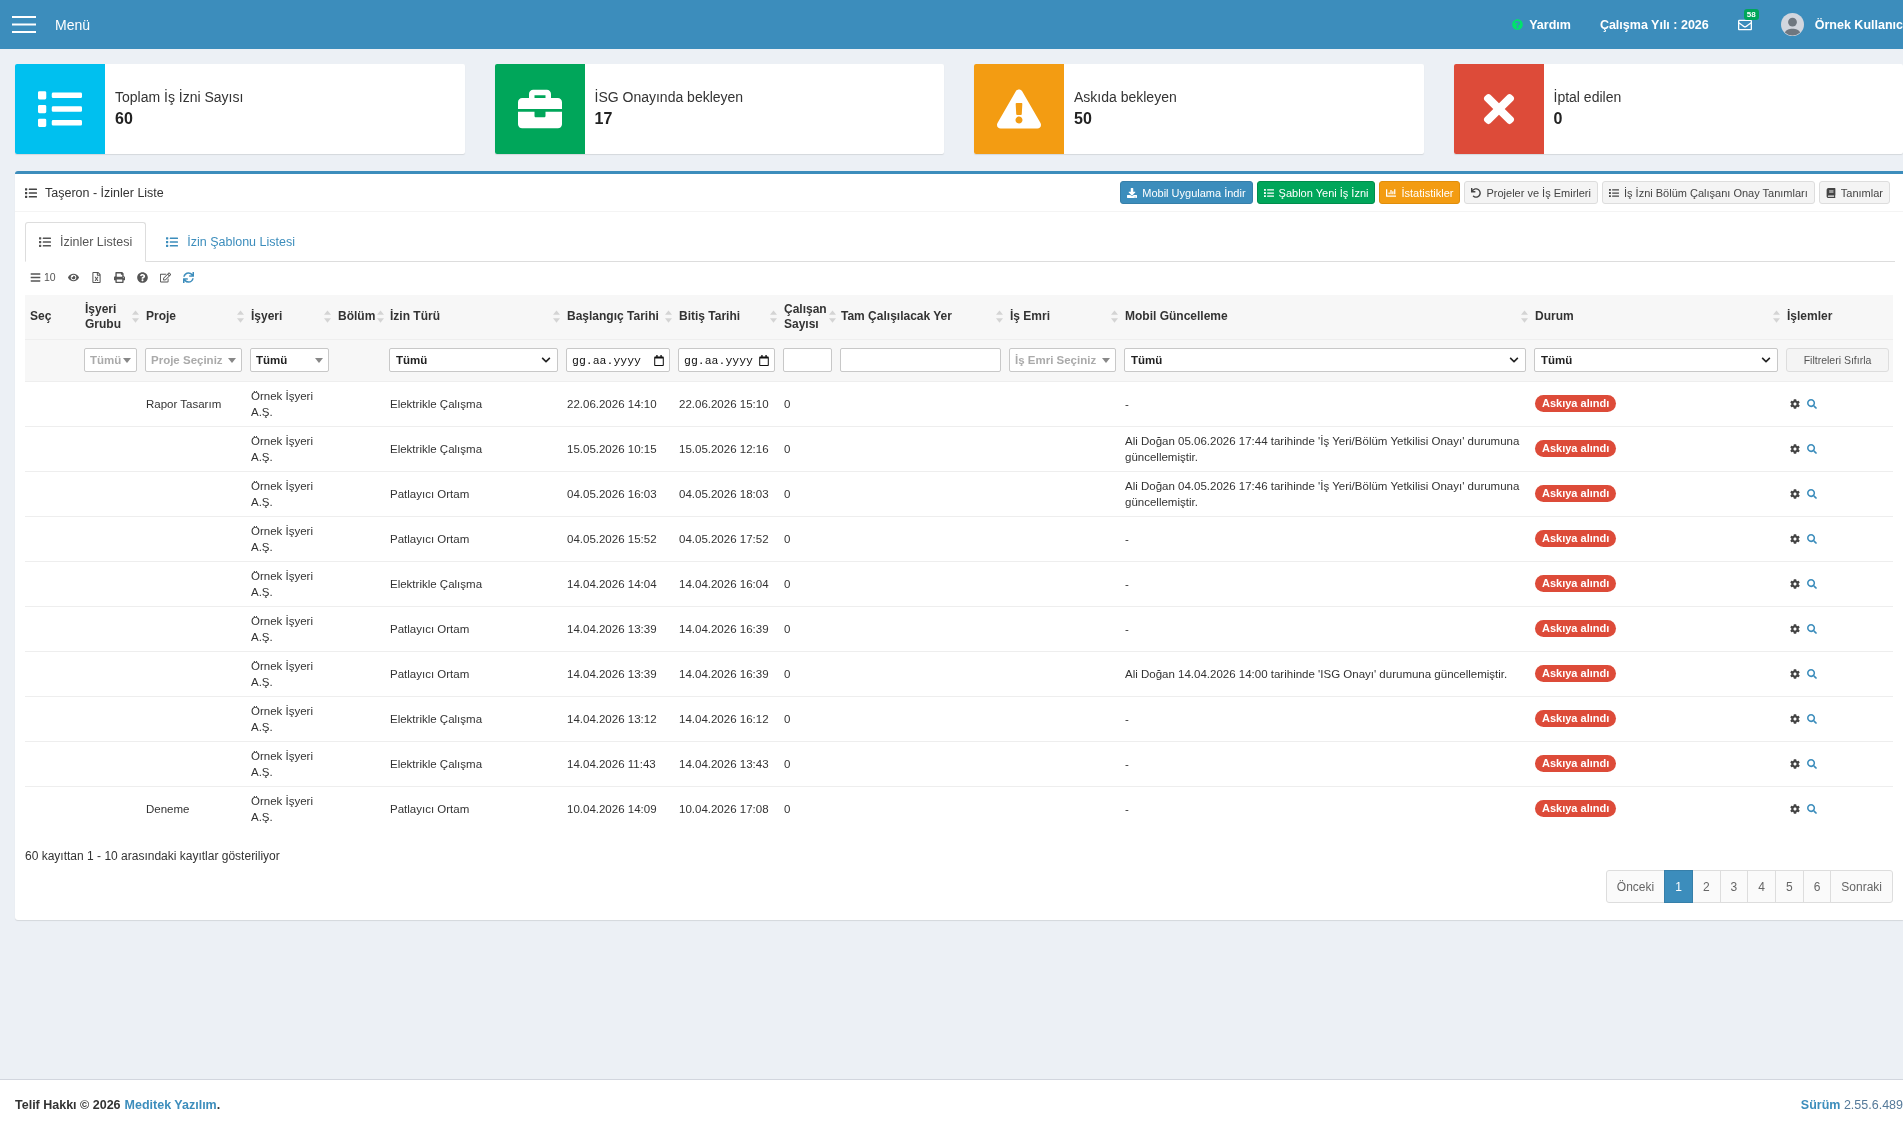 The width and height of the screenshot is (1903, 1130). What do you see at coordinates (193, 808) in the screenshot?
I see `table-cell: Deneme` at bounding box center [193, 808].